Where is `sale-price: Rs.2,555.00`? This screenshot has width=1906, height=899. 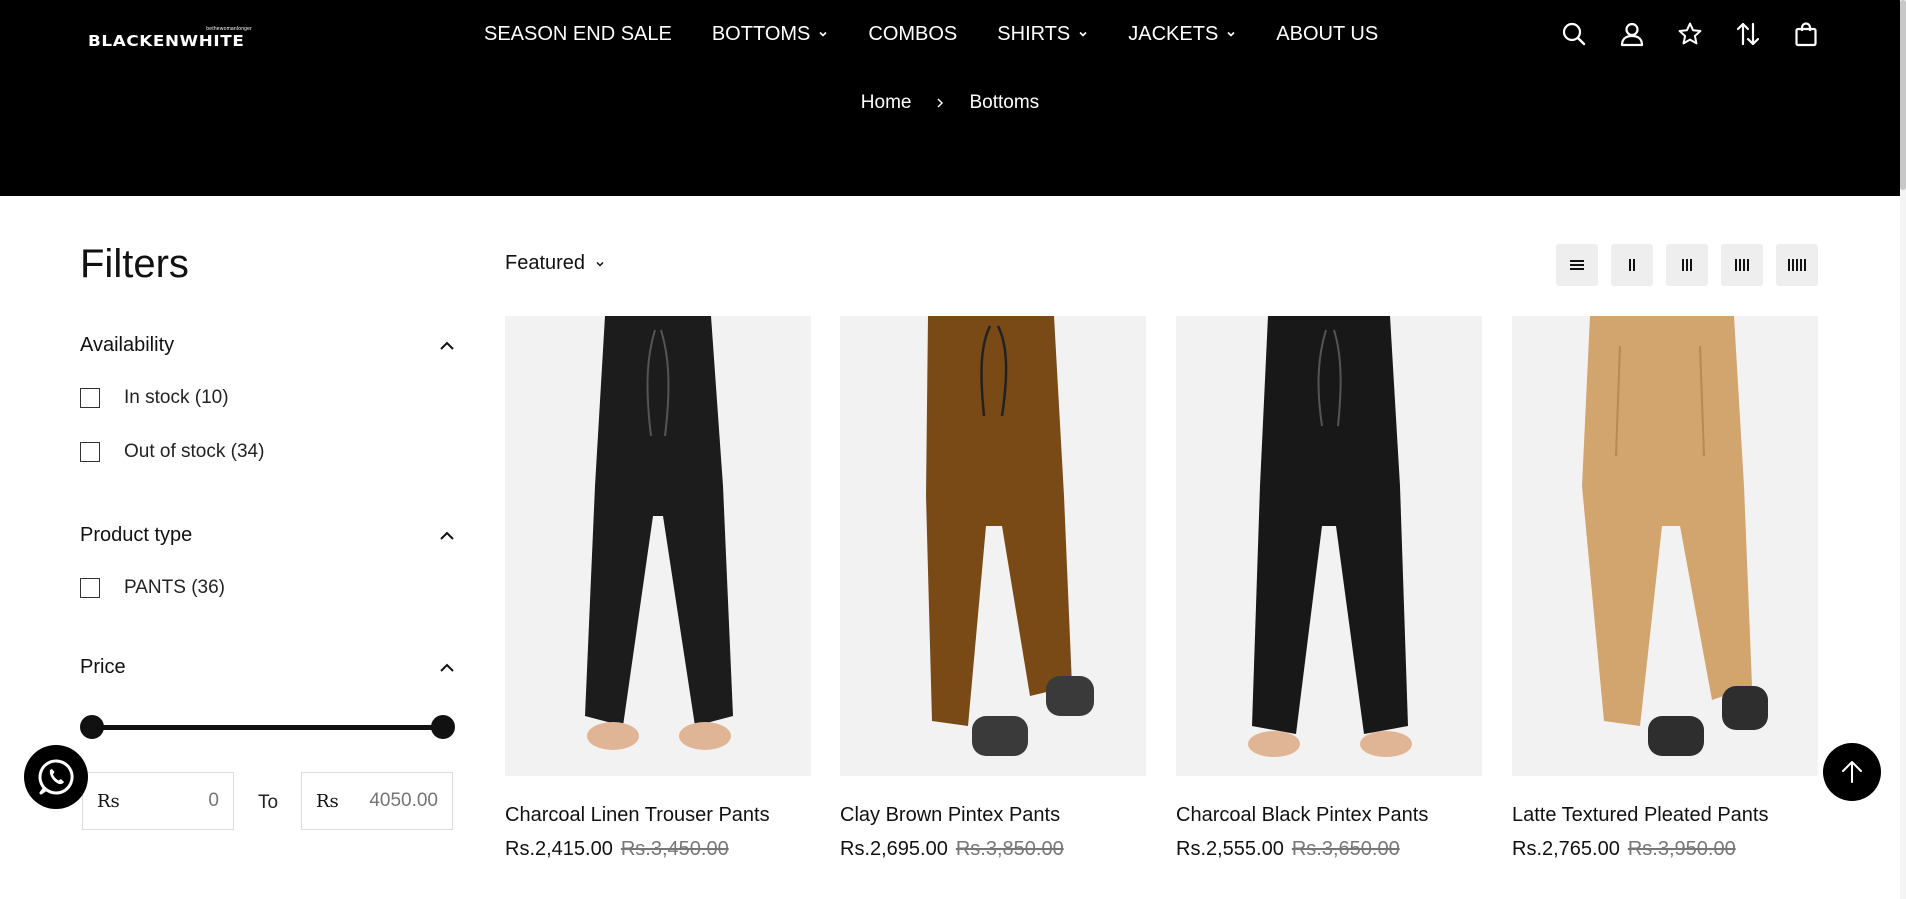
sale-price: Rs.2,555.00 is located at coordinates (1230, 849).